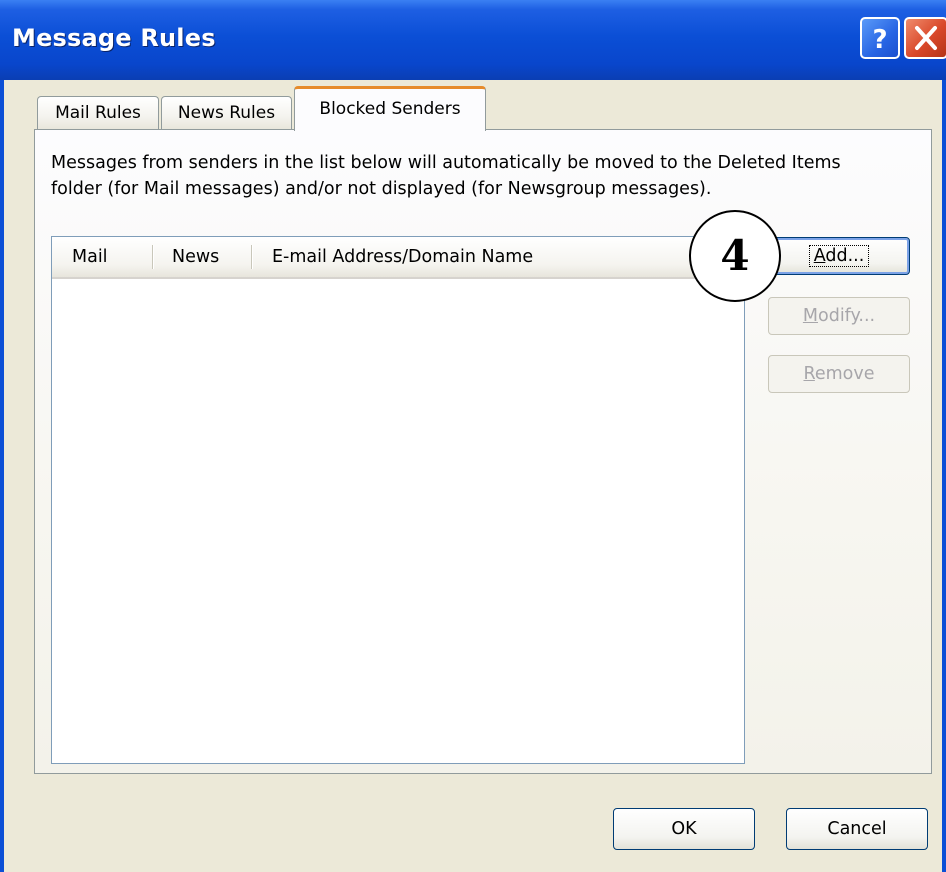 This screenshot has height=872, width=946. What do you see at coordinates (195, 257) in the screenshot?
I see `column-header-news: News` at bounding box center [195, 257].